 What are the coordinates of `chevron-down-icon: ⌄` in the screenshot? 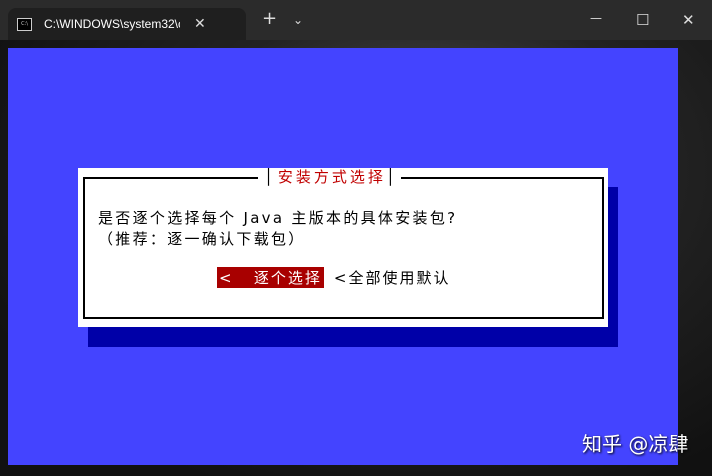 It's located at (298, 20).